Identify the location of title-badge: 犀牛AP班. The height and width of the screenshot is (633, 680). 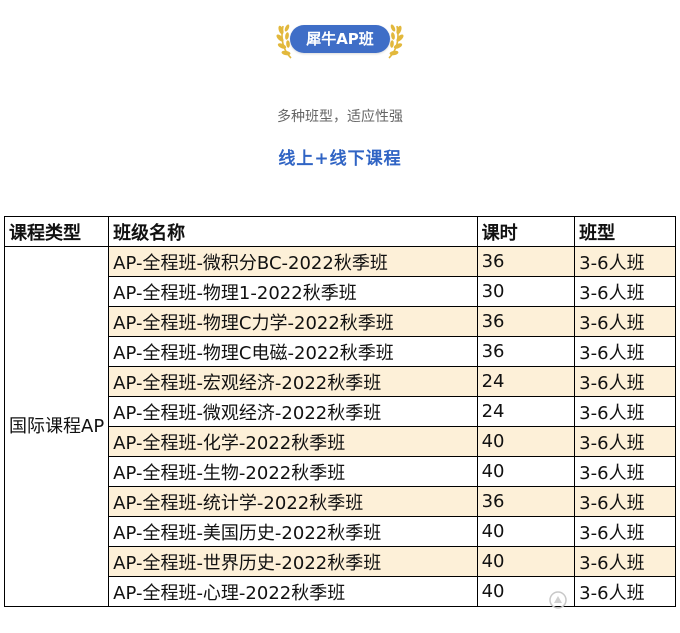
(340, 39).